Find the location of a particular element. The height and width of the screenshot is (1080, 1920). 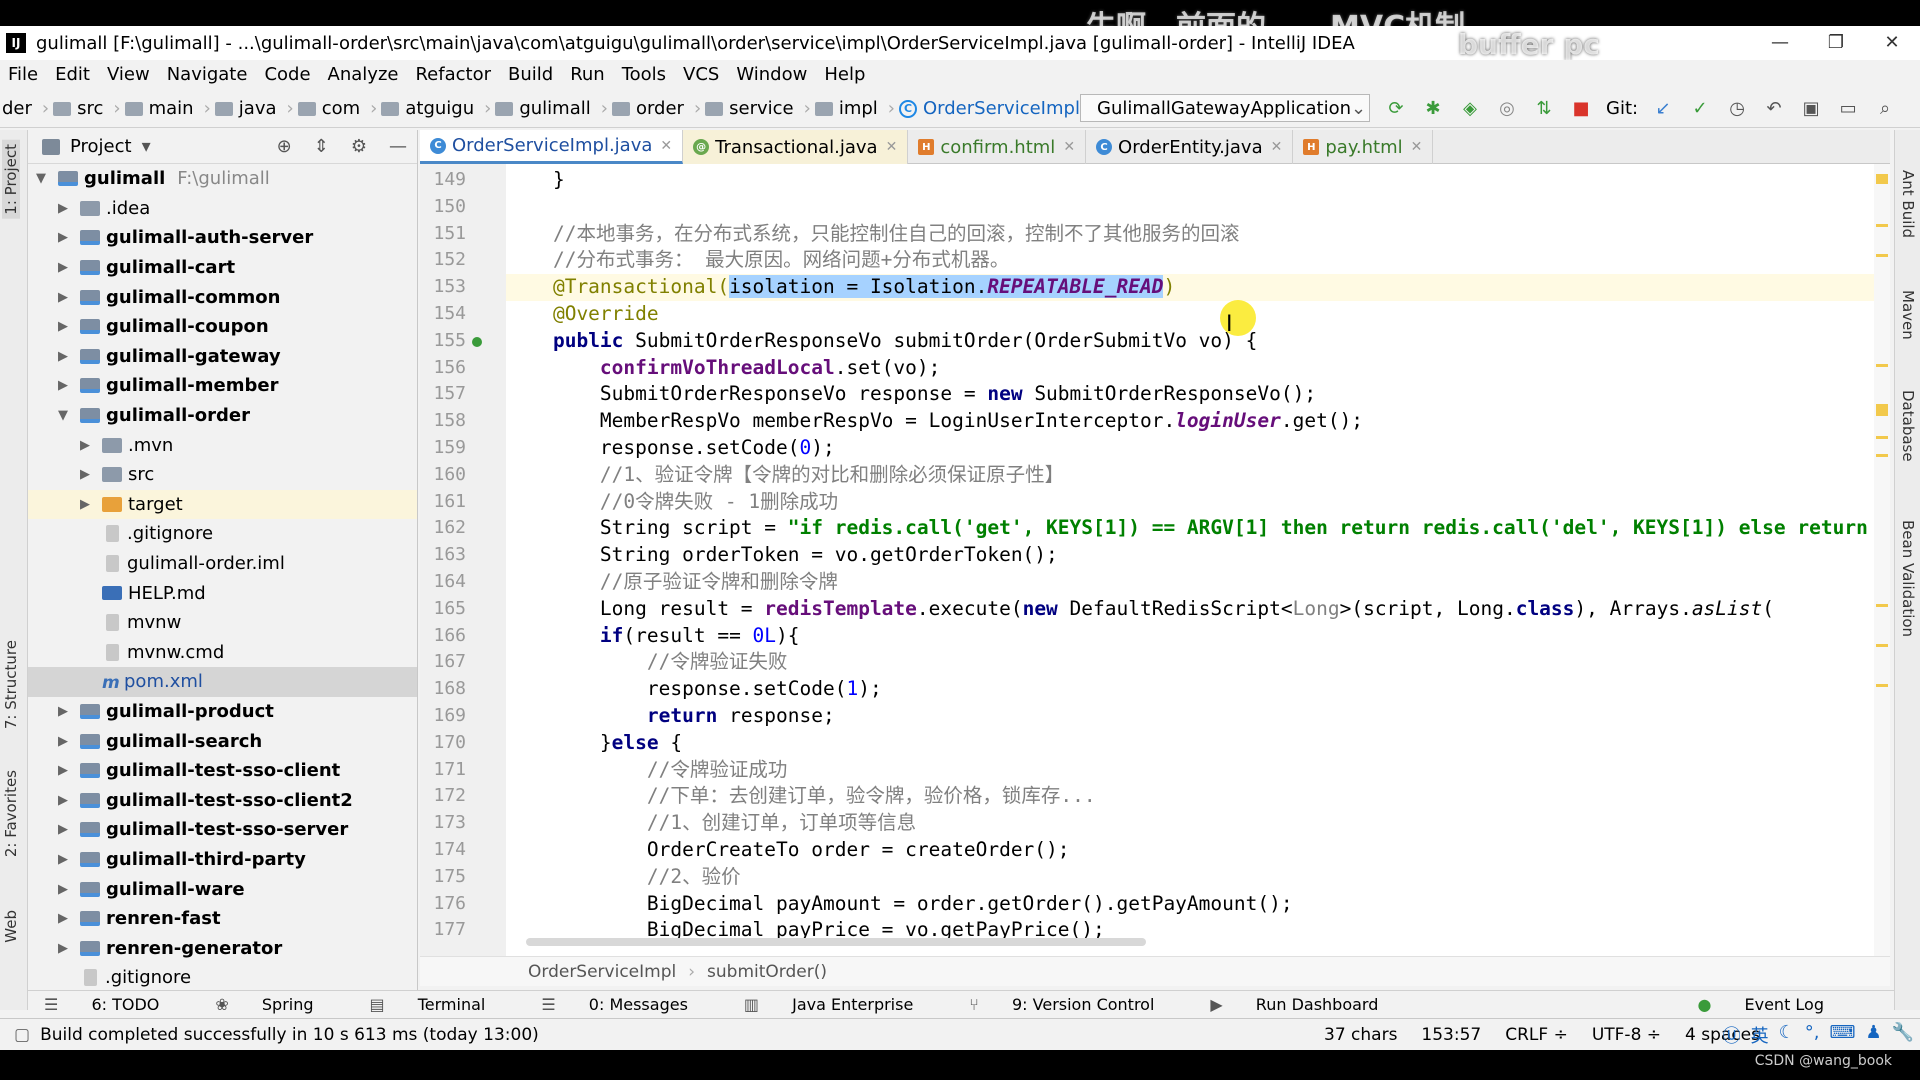

tab-web: Web is located at coordinates (11, 926).